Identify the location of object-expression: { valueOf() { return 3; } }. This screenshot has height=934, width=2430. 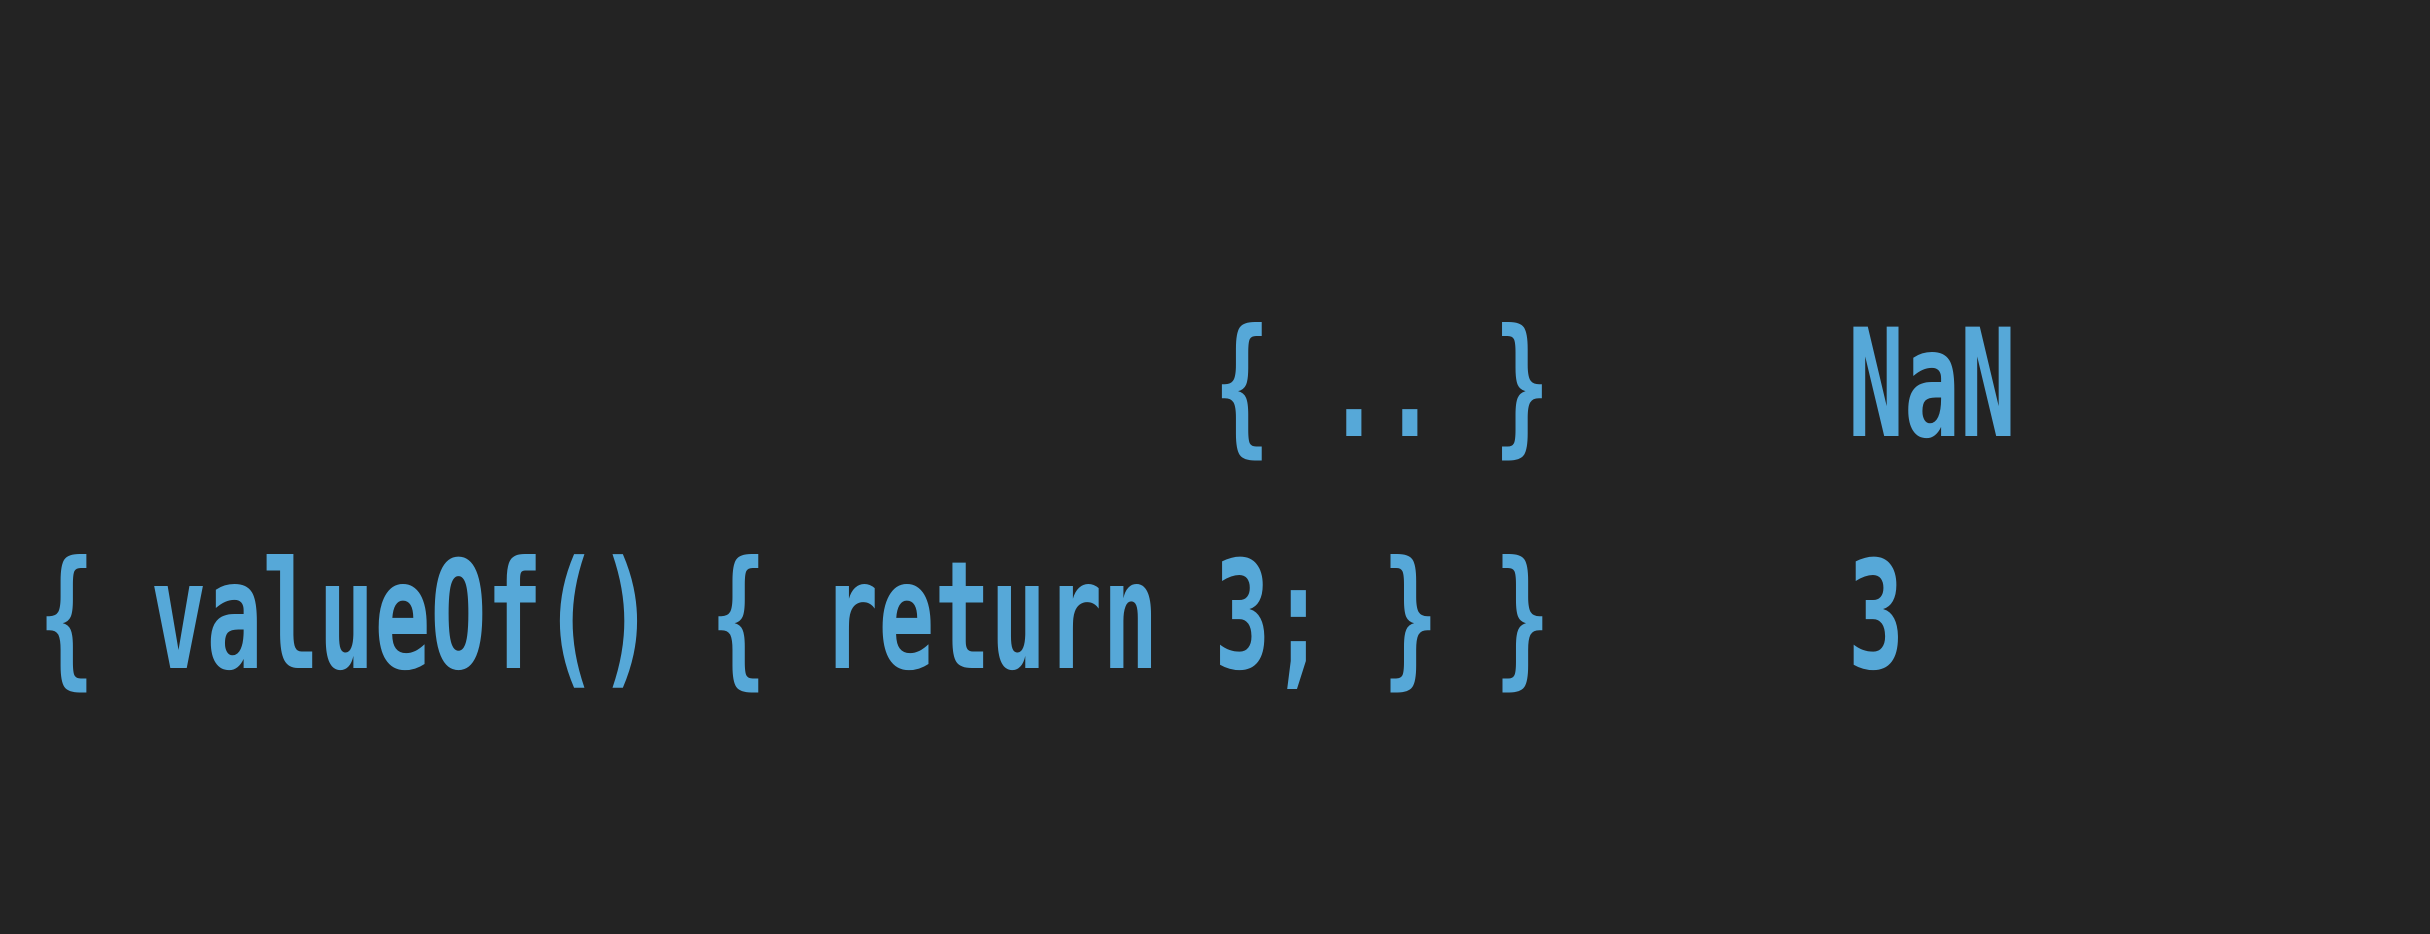
(794, 617).